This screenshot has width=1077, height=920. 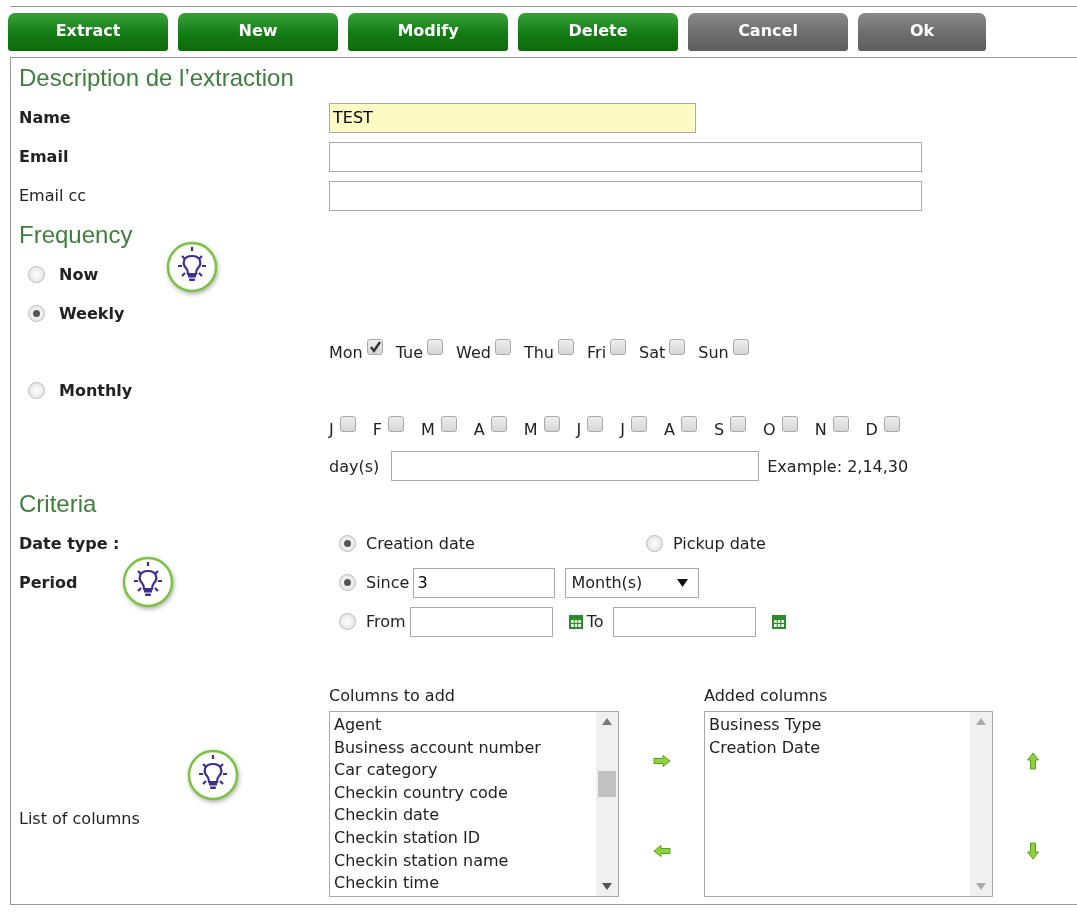 I want to click on toolbar-button: Extract, so click(x=88, y=32).